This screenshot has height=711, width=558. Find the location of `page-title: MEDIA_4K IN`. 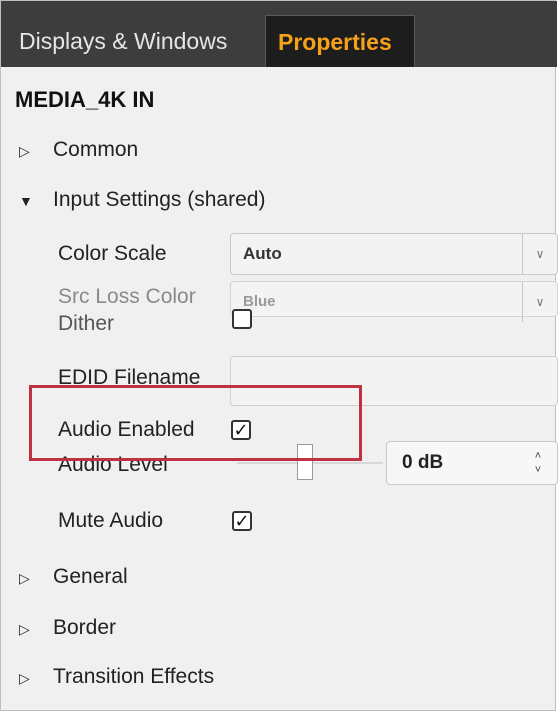

page-title: MEDIA_4K IN is located at coordinates (85, 99).